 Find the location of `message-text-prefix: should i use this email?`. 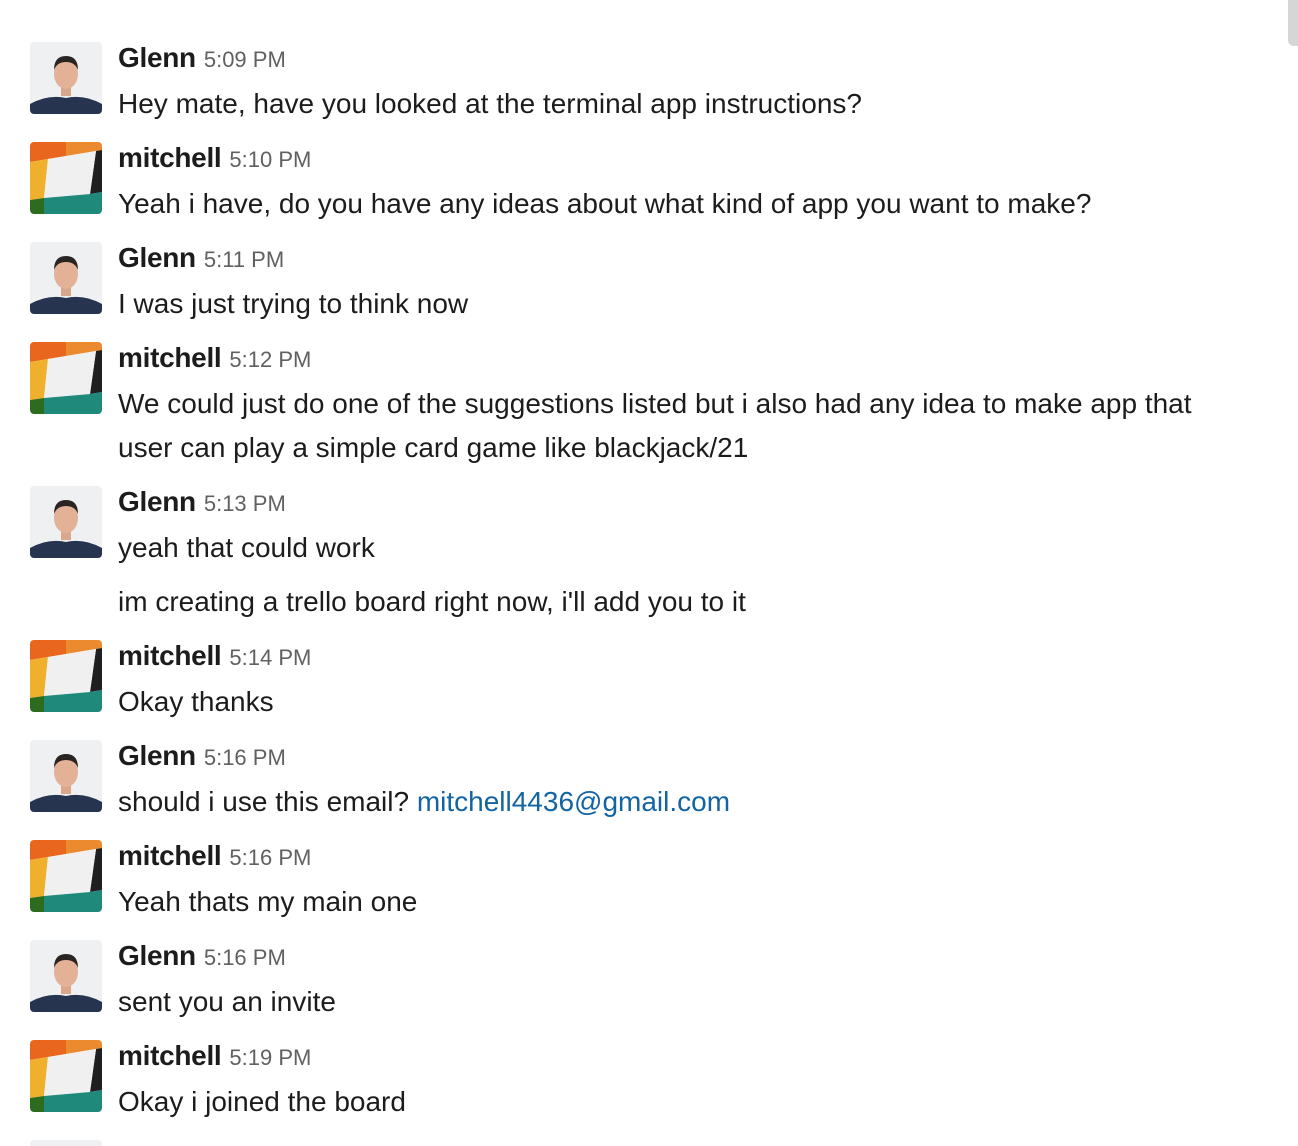

message-text-prefix: should i use this email? is located at coordinates (267, 801).